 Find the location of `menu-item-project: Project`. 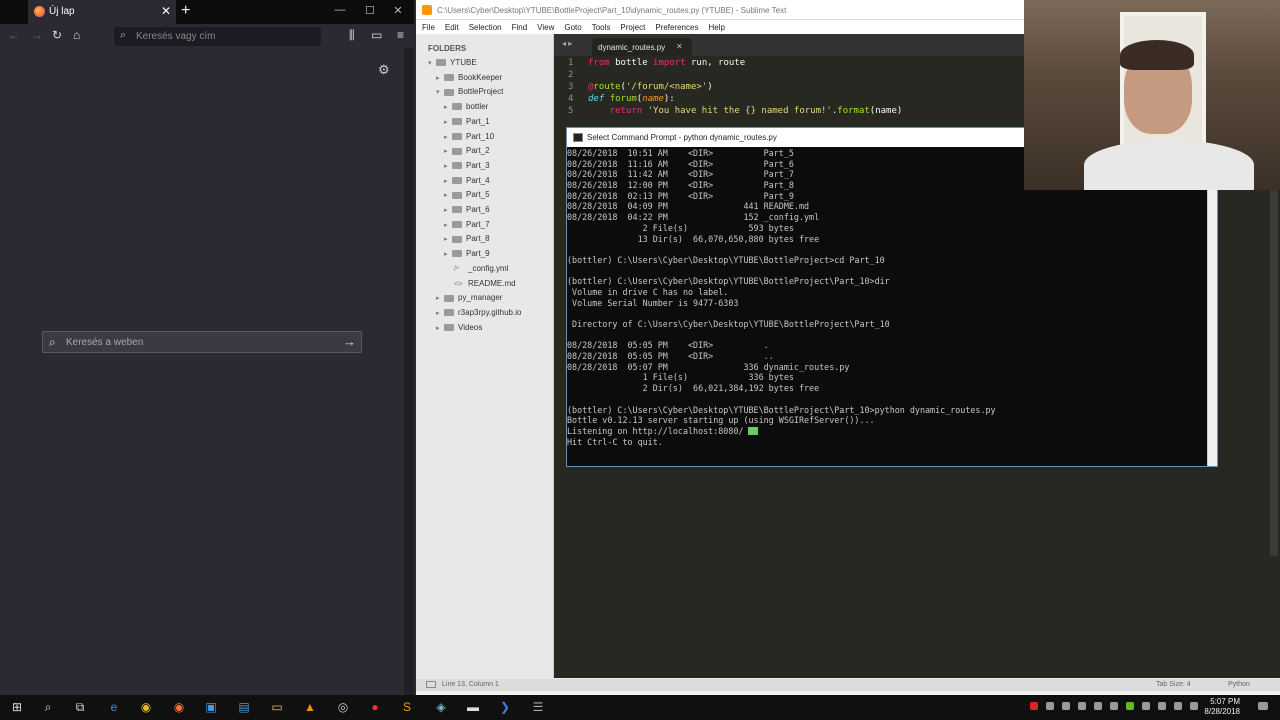

menu-item-project: Project is located at coordinates (632, 27).